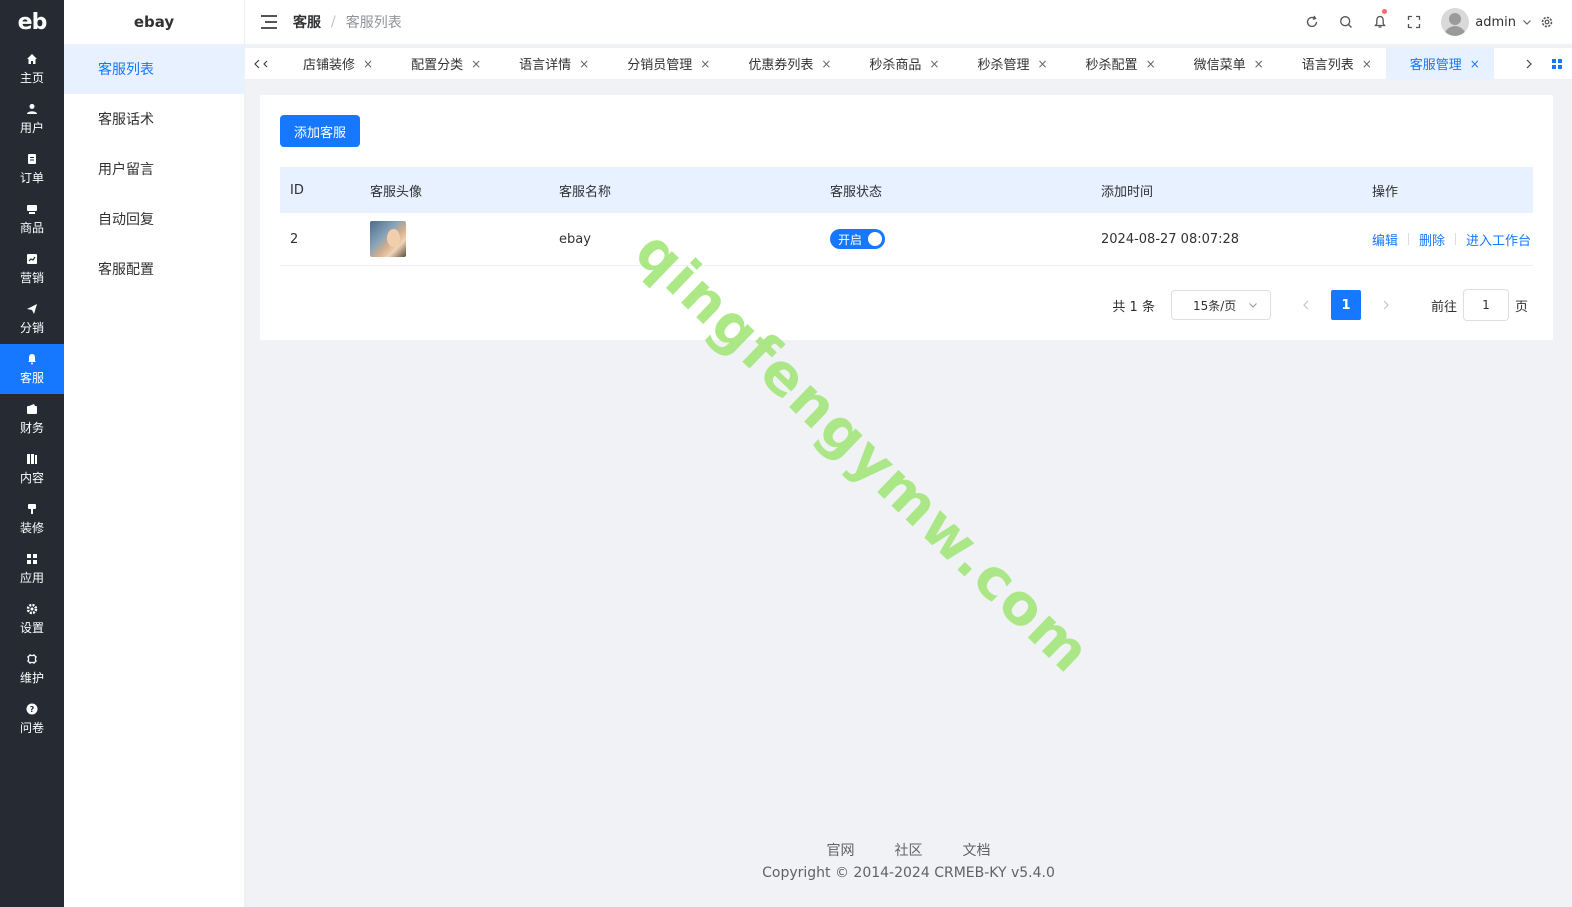  What do you see at coordinates (1432, 239) in the screenshot?
I see `delete-link: 删除` at bounding box center [1432, 239].